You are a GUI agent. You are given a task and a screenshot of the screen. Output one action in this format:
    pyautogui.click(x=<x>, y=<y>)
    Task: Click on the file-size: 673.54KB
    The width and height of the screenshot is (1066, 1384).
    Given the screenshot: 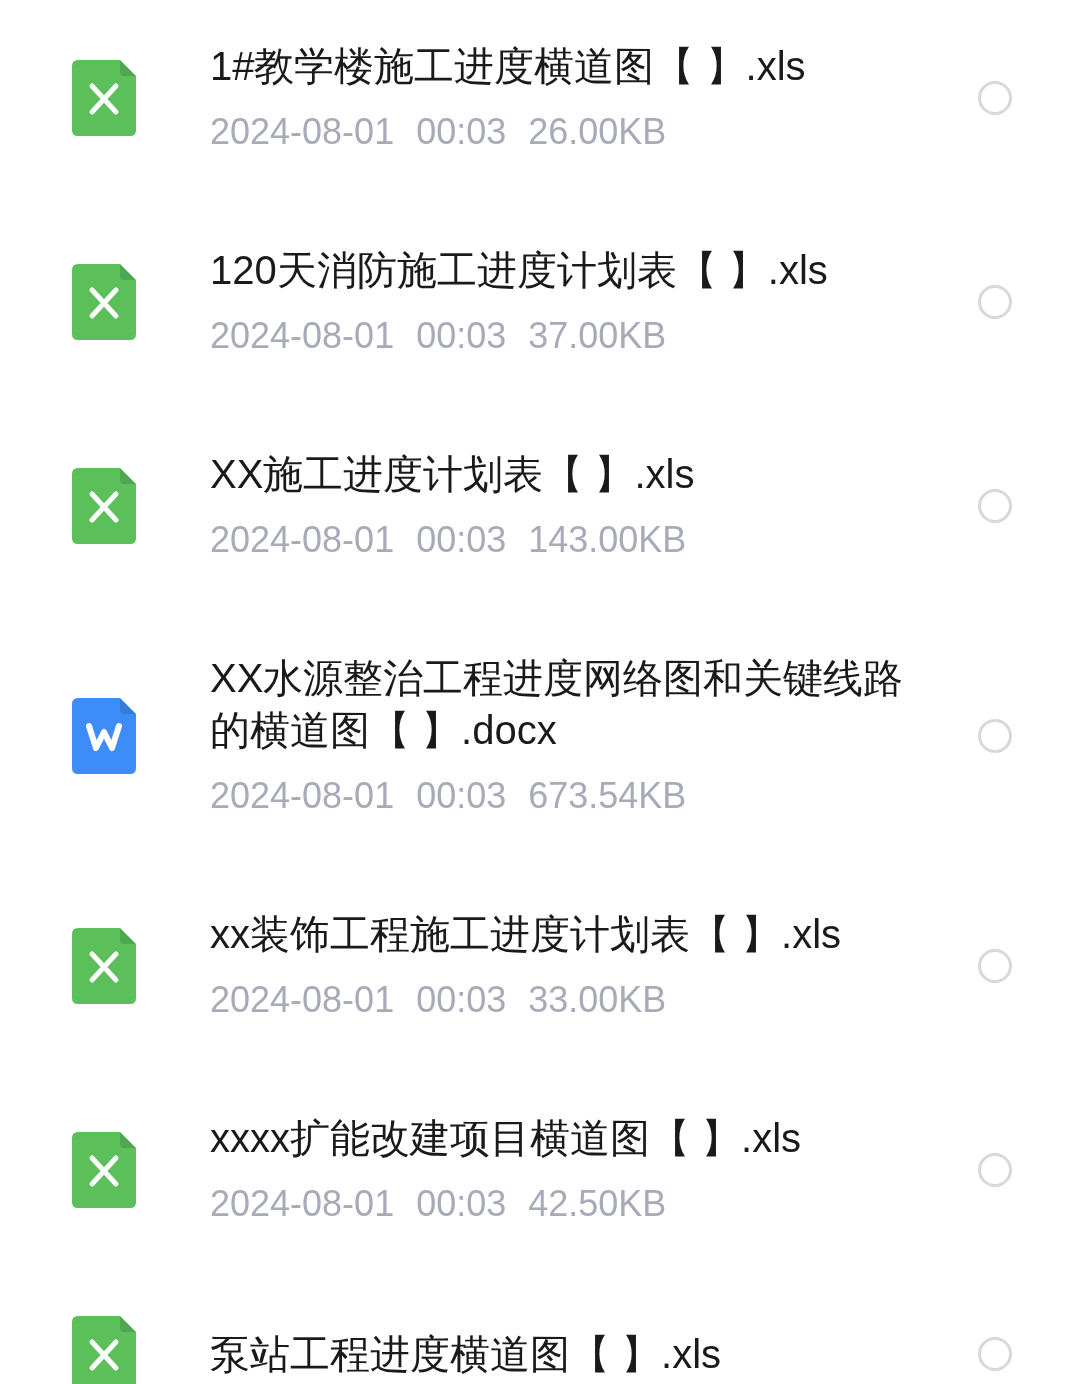 What is the action you would take?
    pyautogui.click(x=607, y=796)
    